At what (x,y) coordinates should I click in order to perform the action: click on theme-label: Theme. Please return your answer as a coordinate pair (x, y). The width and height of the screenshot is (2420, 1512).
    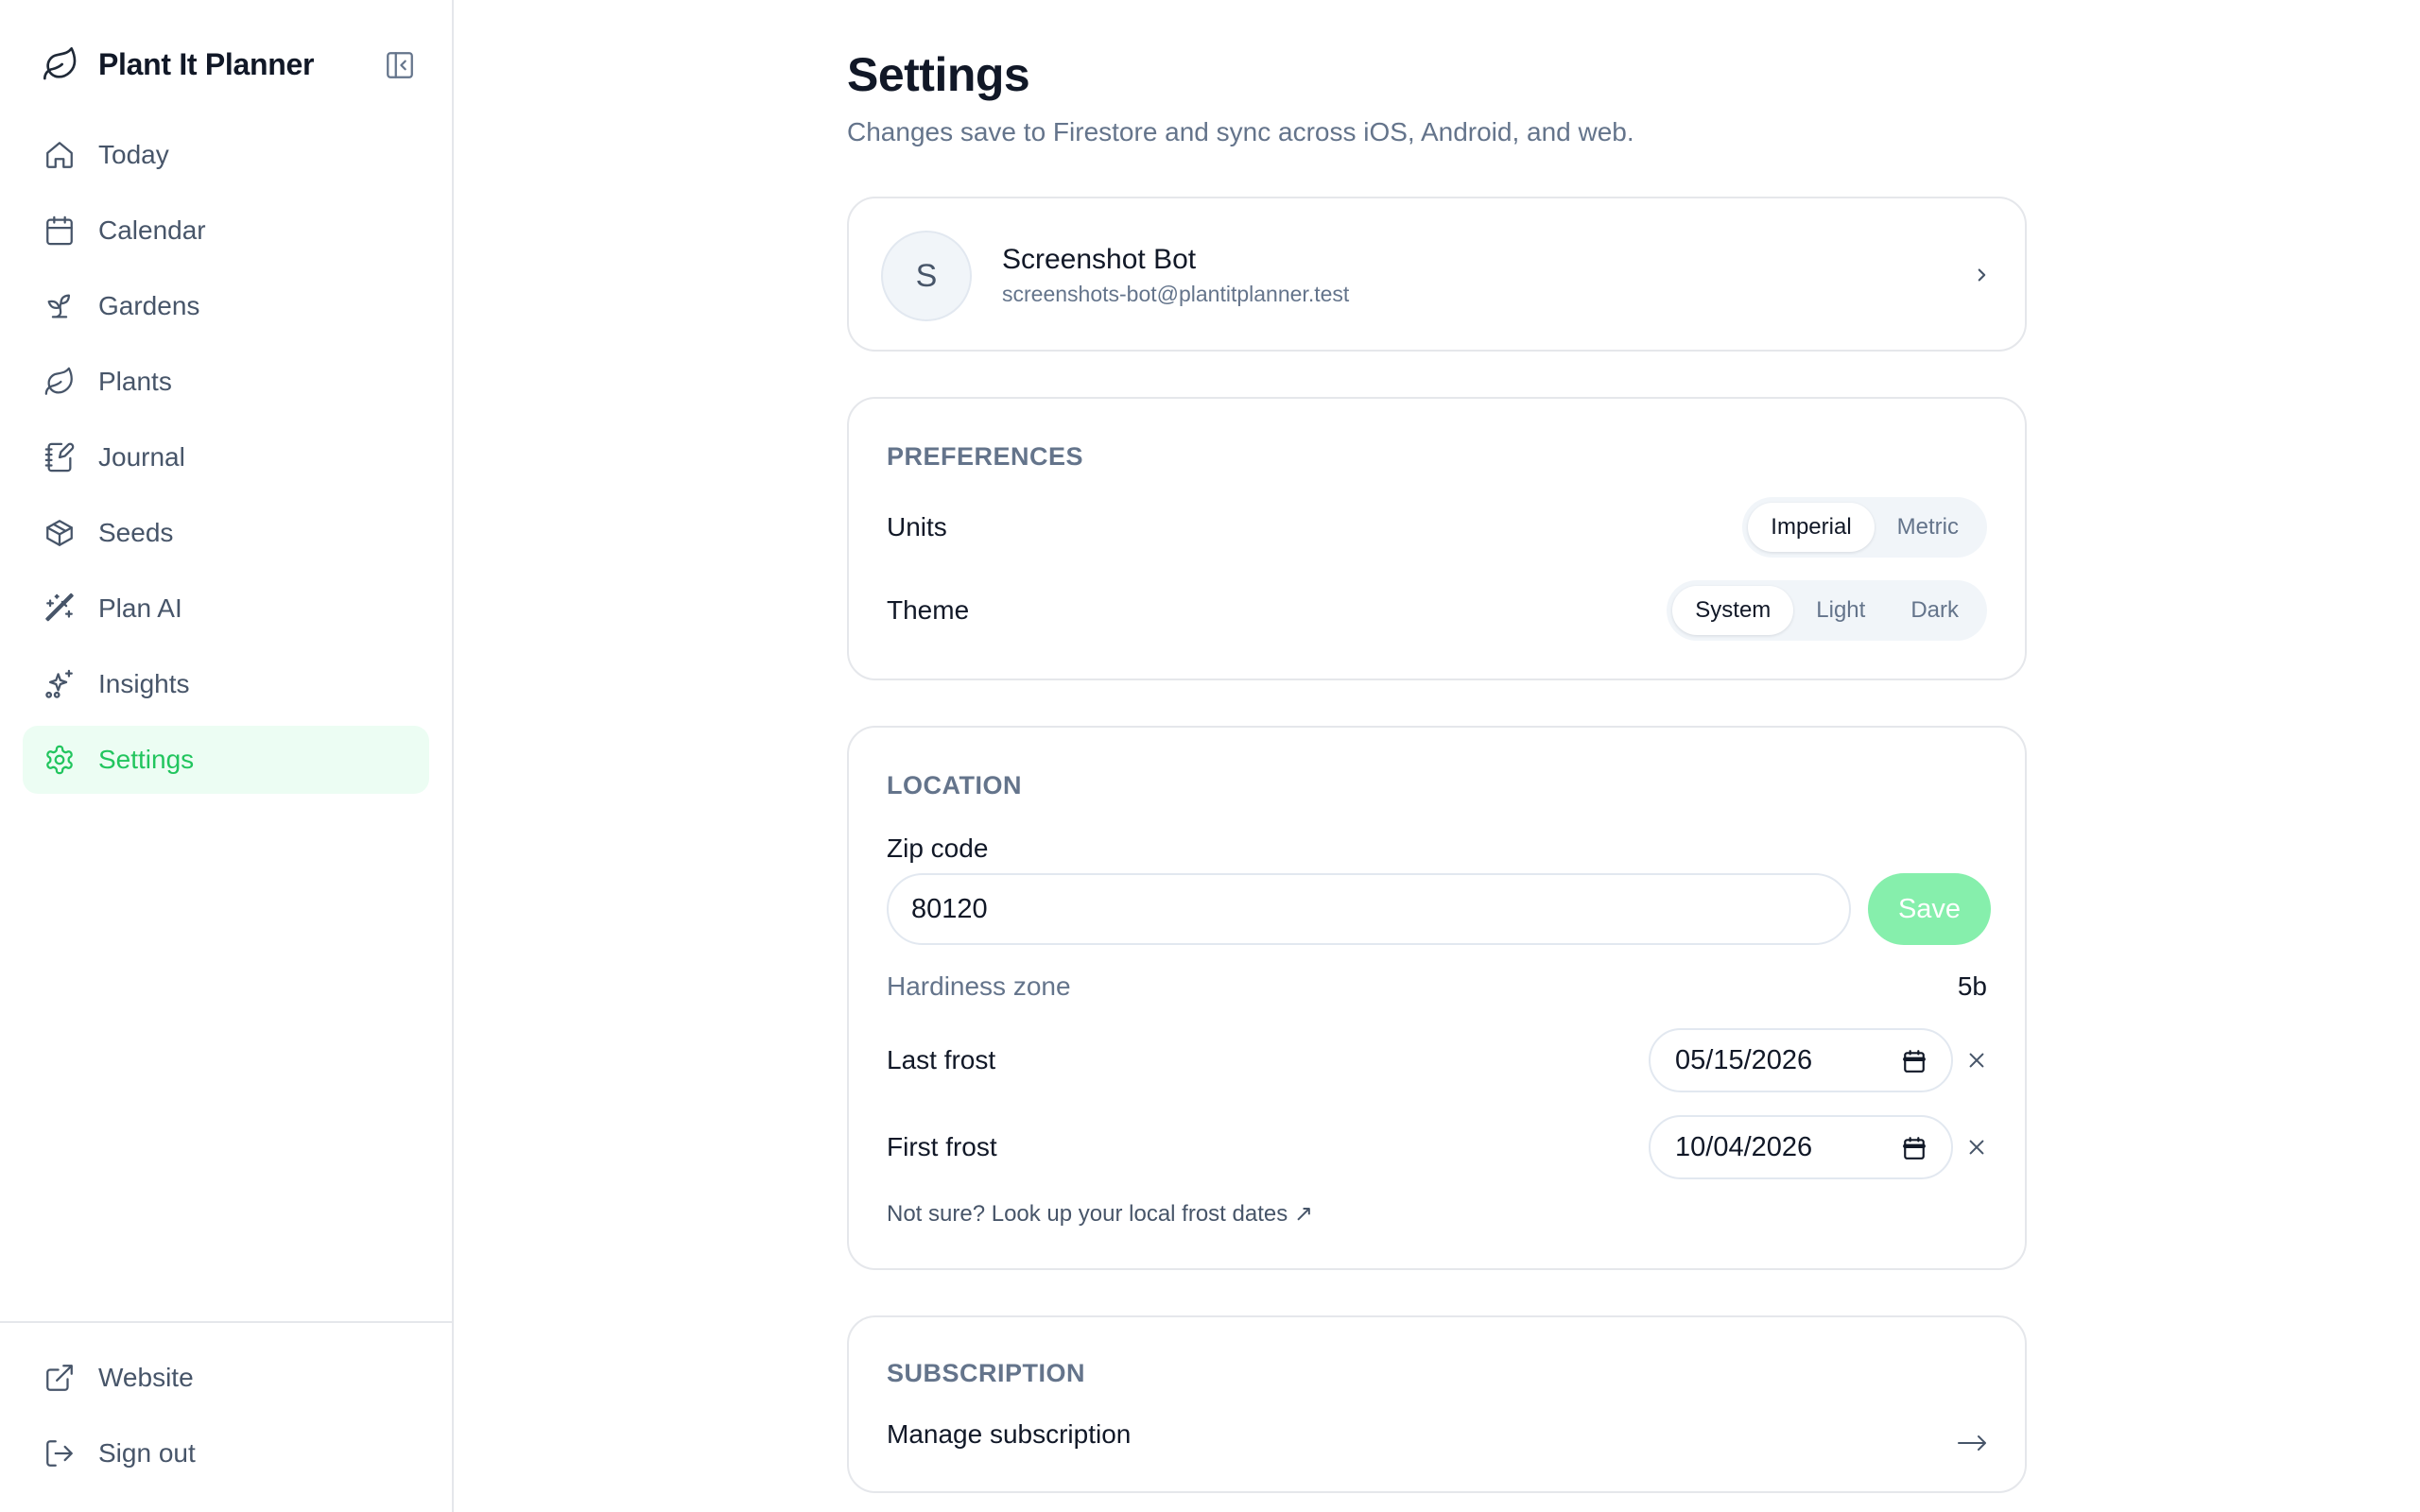
    Looking at the image, I should click on (928, 610).